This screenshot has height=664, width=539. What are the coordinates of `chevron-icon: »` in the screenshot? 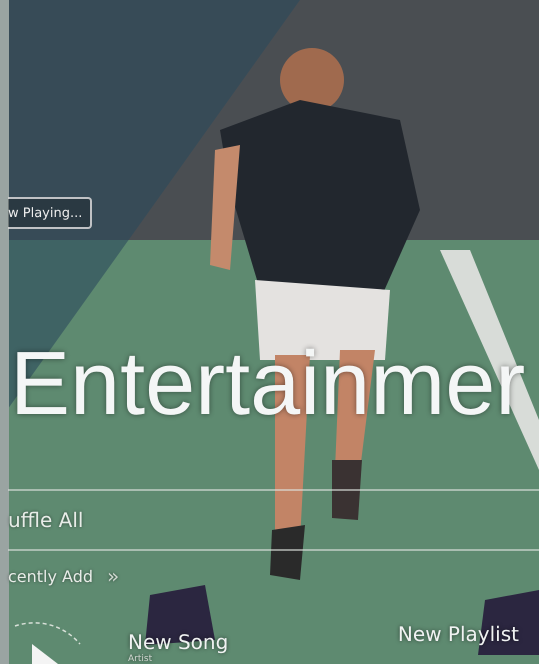 It's located at (113, 576).